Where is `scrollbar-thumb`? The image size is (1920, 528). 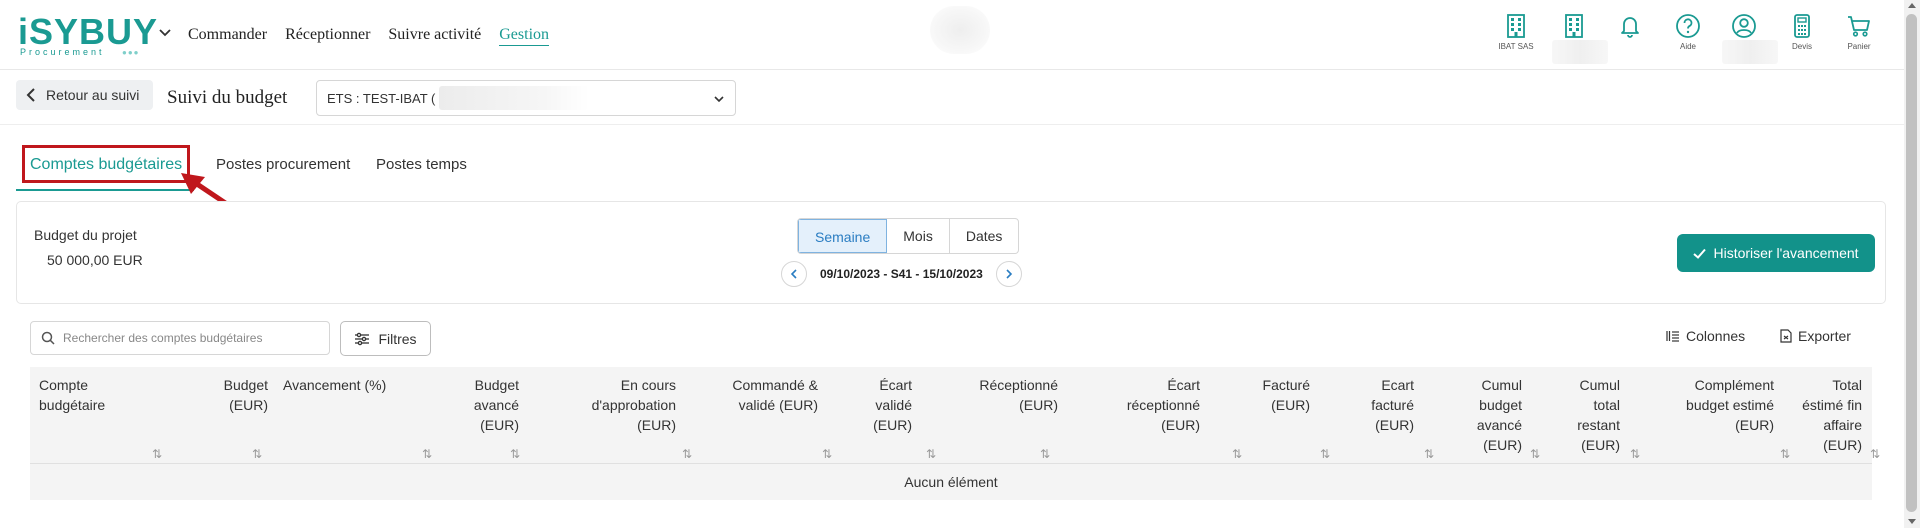 scrollbar-thumb is located at coordinates (1911, 263).